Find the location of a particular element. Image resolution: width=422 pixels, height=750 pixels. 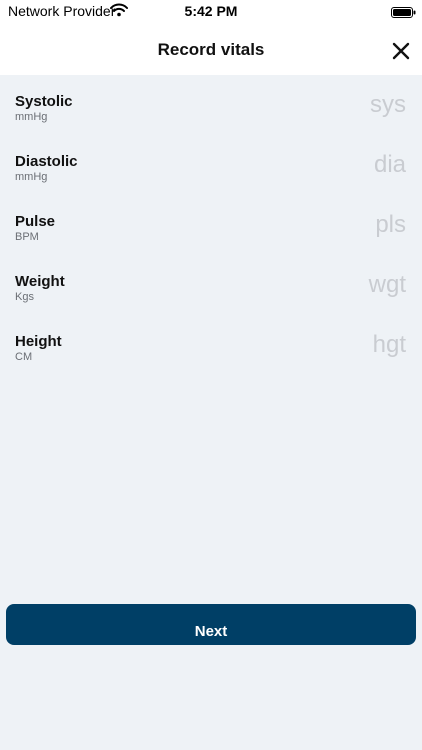

vital-label-weight: Weight is located at coordinates (40, 281).